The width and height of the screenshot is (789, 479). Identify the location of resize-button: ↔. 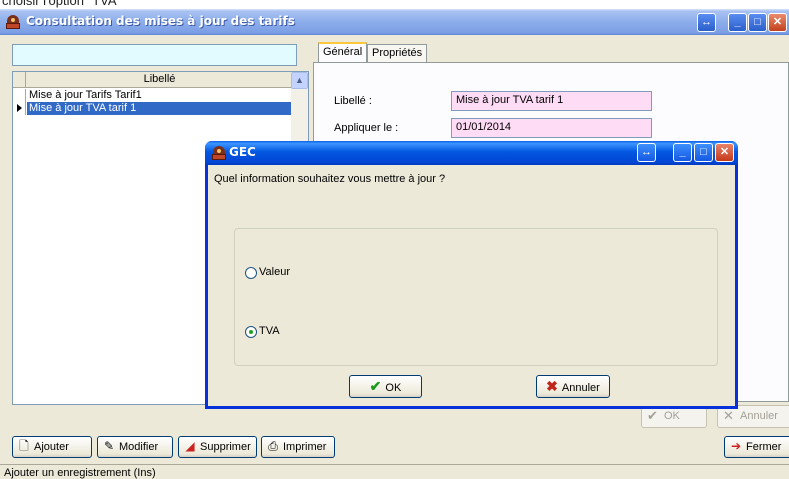
(706, 22).